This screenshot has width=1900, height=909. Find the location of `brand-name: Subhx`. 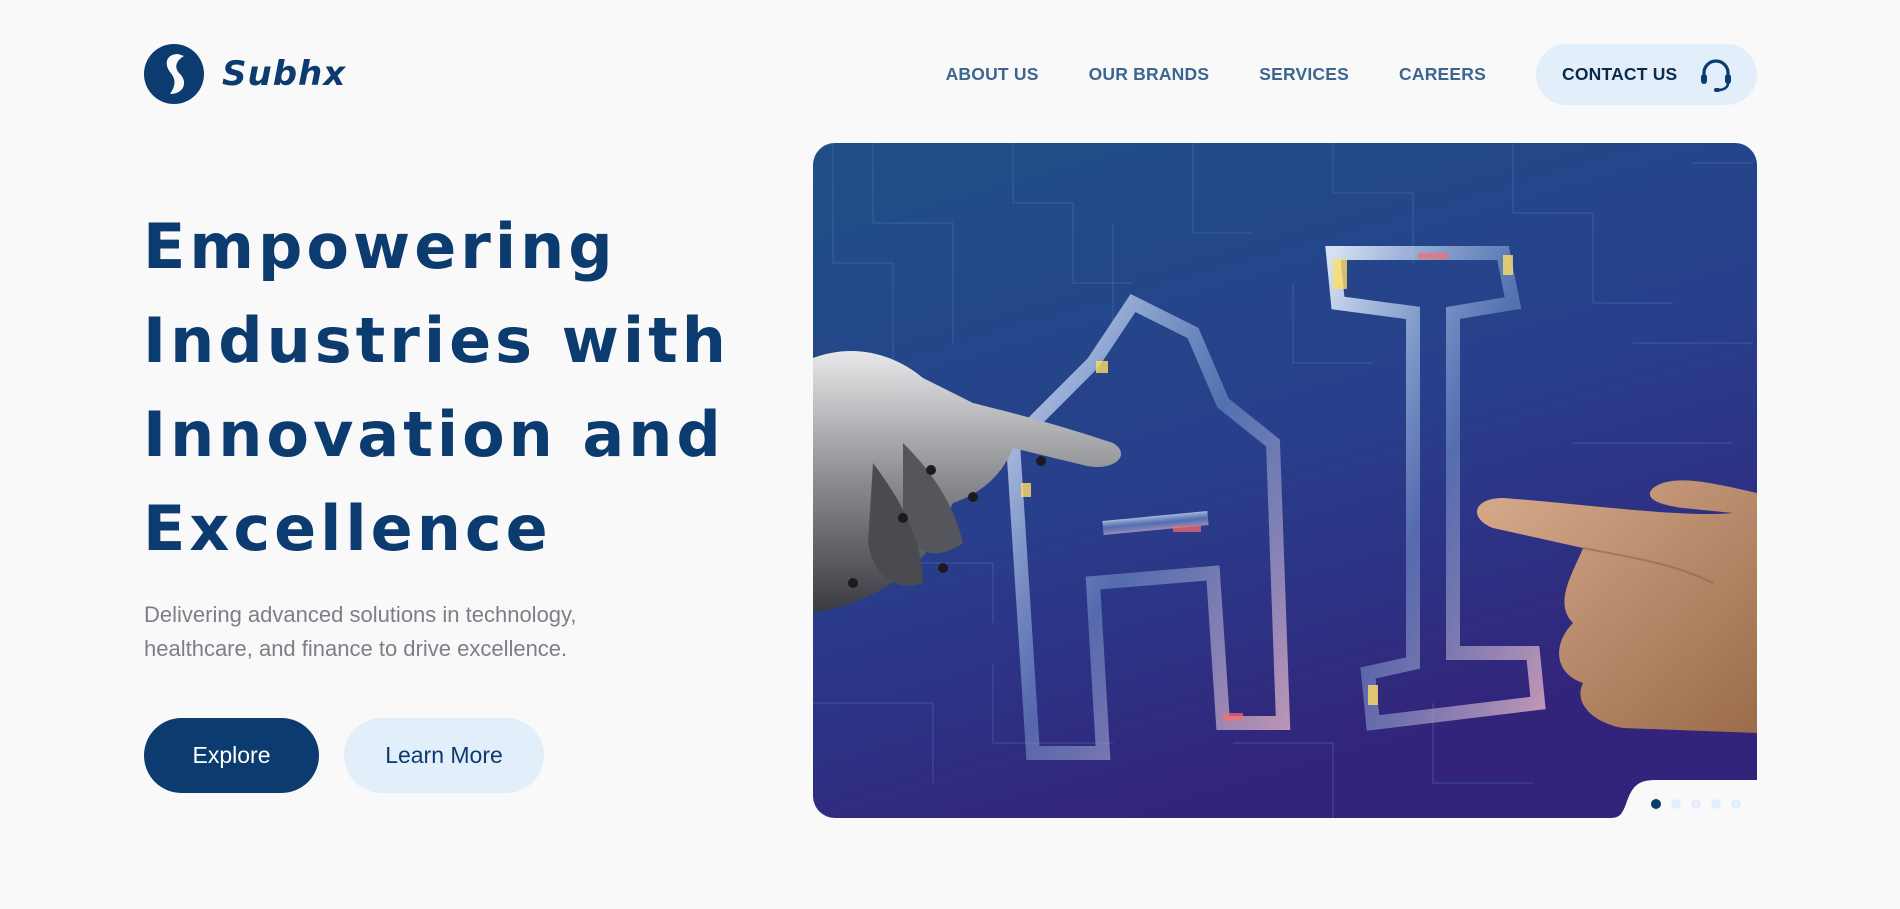

brand-name: Subhx is located at coordinates (284, 74).